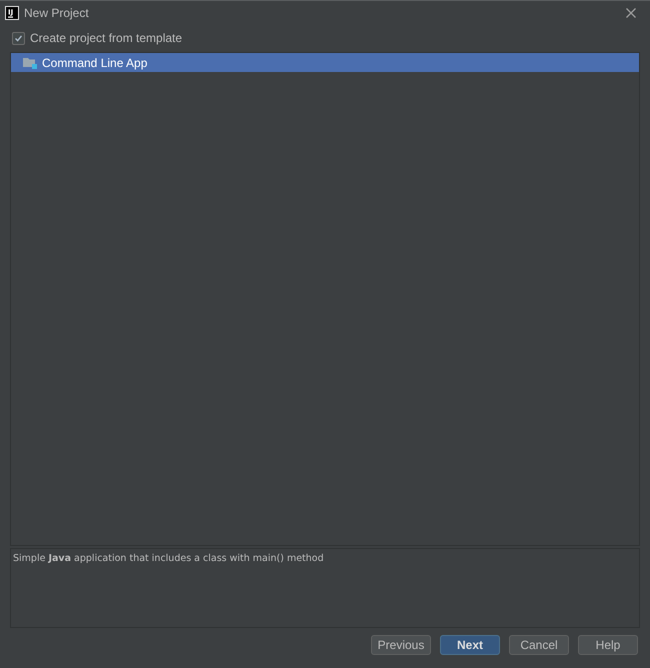 Image resolution: width=650 pixels, height=668 pixels. I want to click on template-item: Command Line App, so click(325, 62).